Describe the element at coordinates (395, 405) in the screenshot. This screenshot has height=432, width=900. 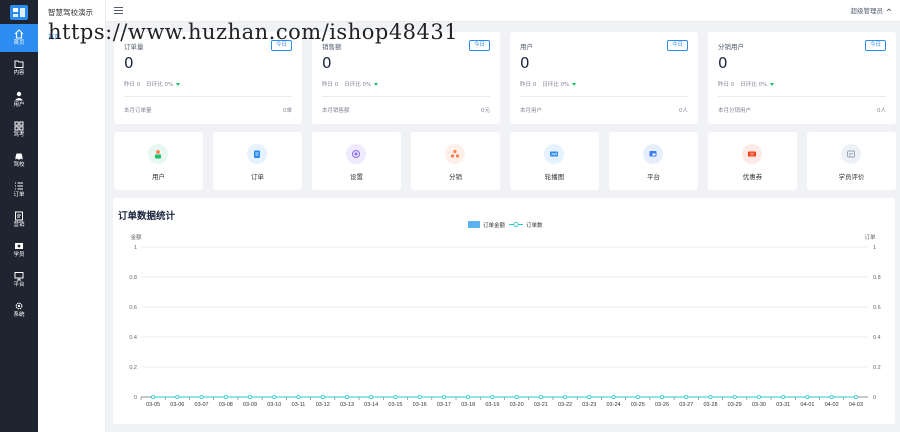
I see `x-tick-label: 03-15` at that location.